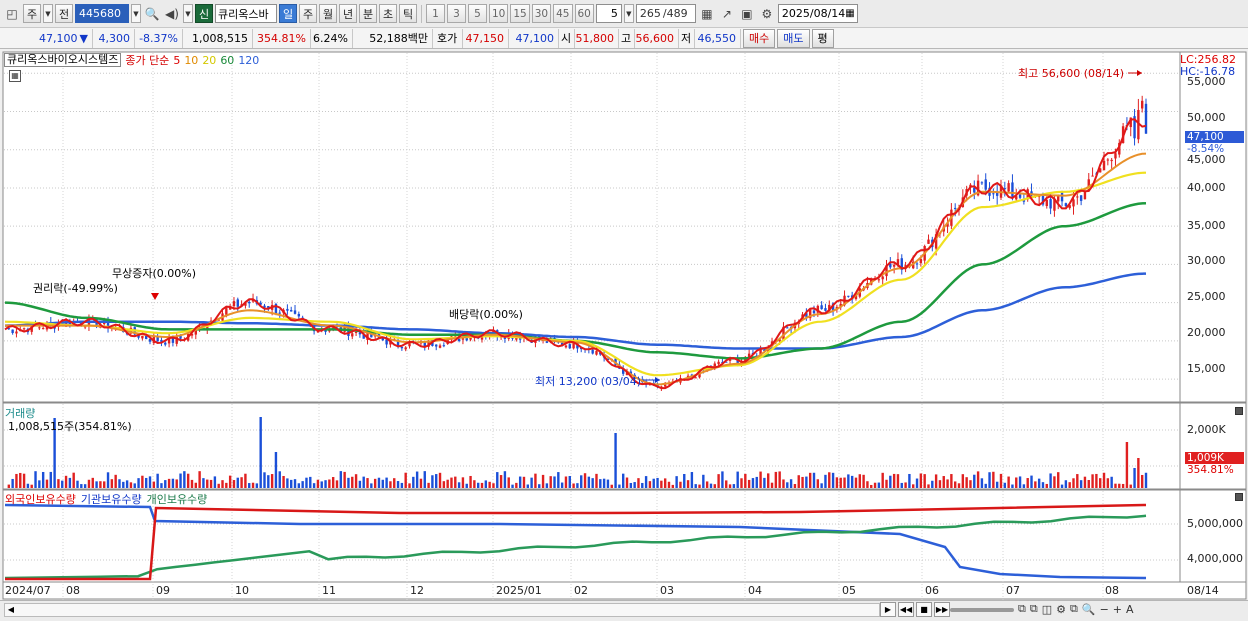 This screenshot has width=1248, height=621. Describe the element at coordinates (408, 13) in the screenshot. I see `period-tick-button: 틱` at that location.